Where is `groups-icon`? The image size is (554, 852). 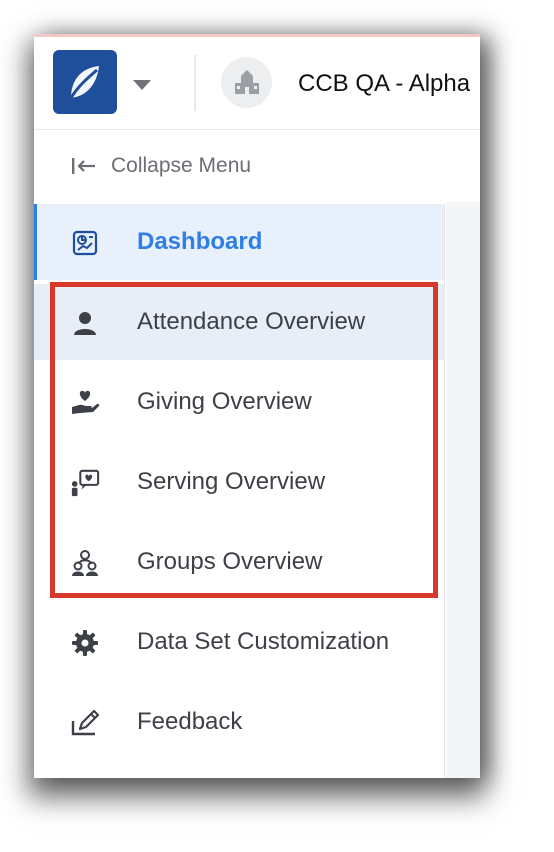
groups-icon is located at coordinates (85, 563).